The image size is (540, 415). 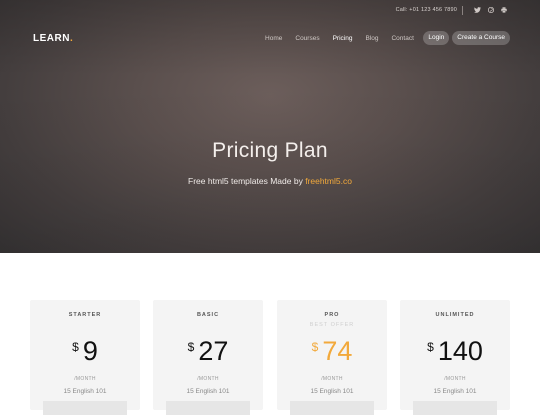 I want to click on logo: LEARN., so click(x=53, y=38).